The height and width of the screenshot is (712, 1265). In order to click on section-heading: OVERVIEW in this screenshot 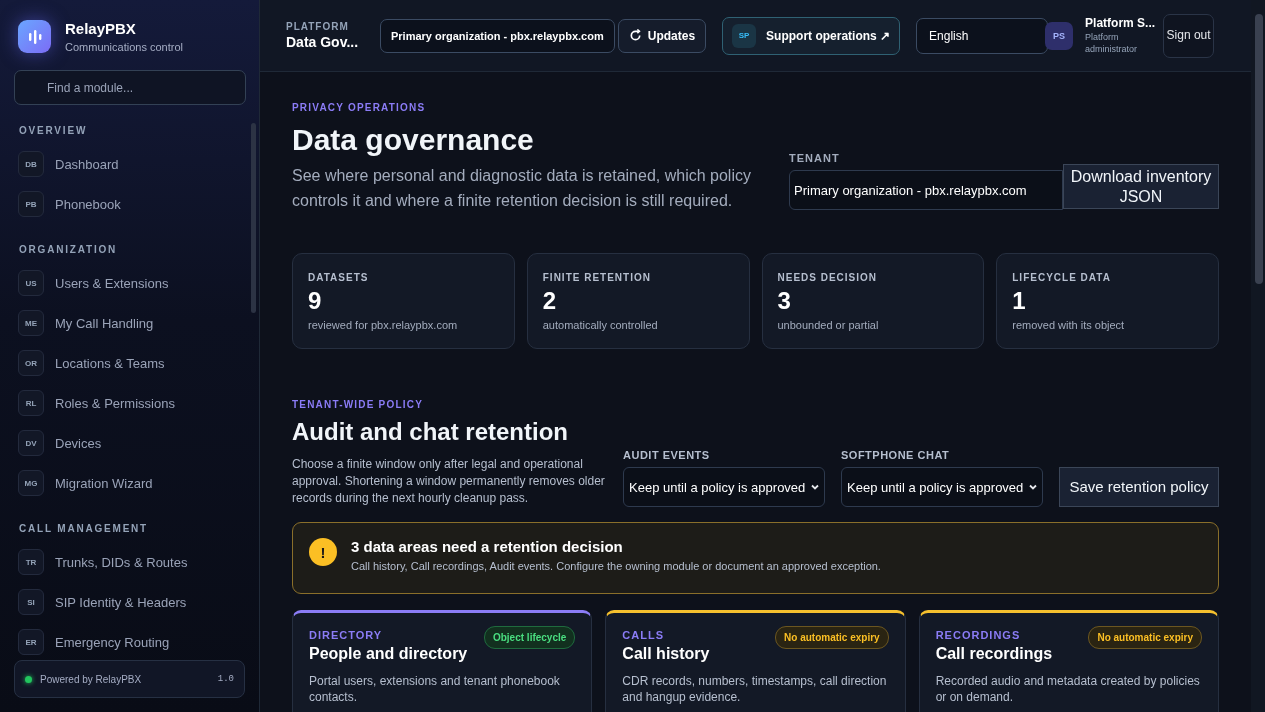, I will do `click(53, 131)`.